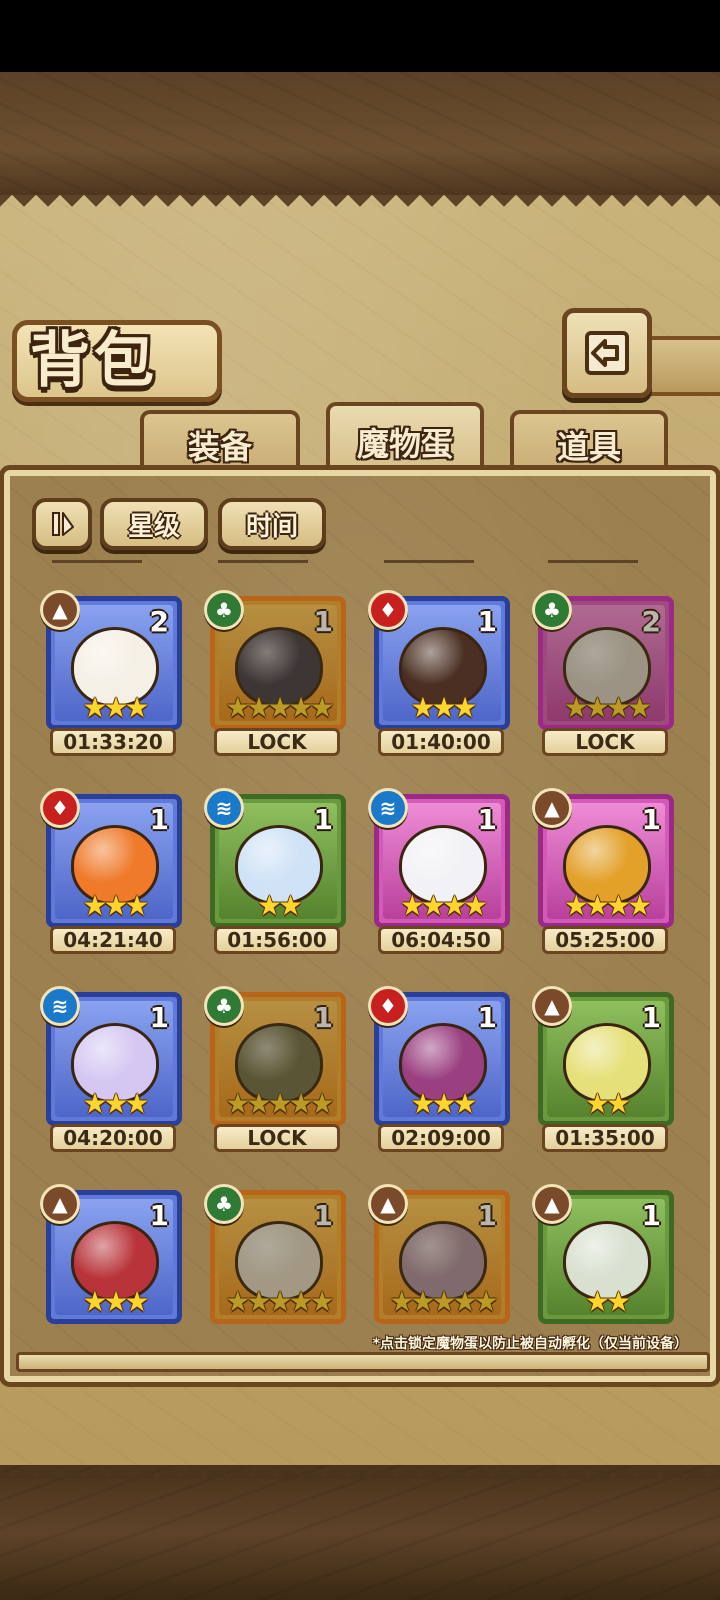 This screenshot has height=1600, width=720. I want to click on sort-by-star-button: 星级, so click(154, 524).